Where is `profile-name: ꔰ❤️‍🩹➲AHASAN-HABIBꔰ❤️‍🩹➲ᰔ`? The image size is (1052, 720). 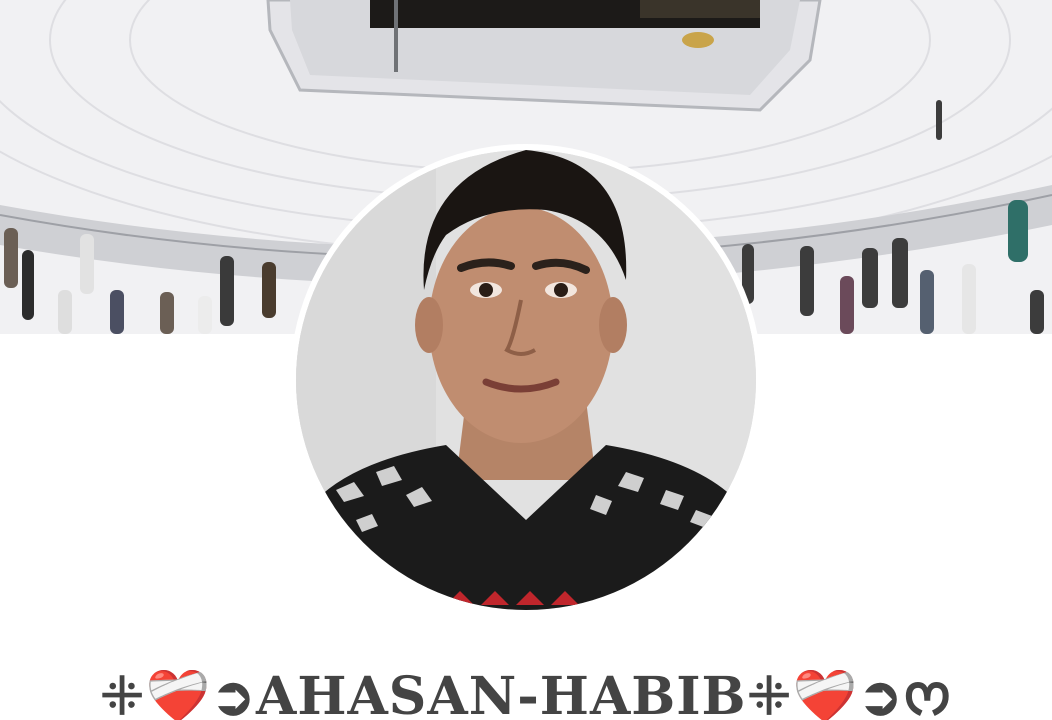
profile-name: ꔰ❤️‍🩹➲AHASAN-HABIBꔰ❤️‍🩹➲ᰔ is located at coordinates (526, 693).